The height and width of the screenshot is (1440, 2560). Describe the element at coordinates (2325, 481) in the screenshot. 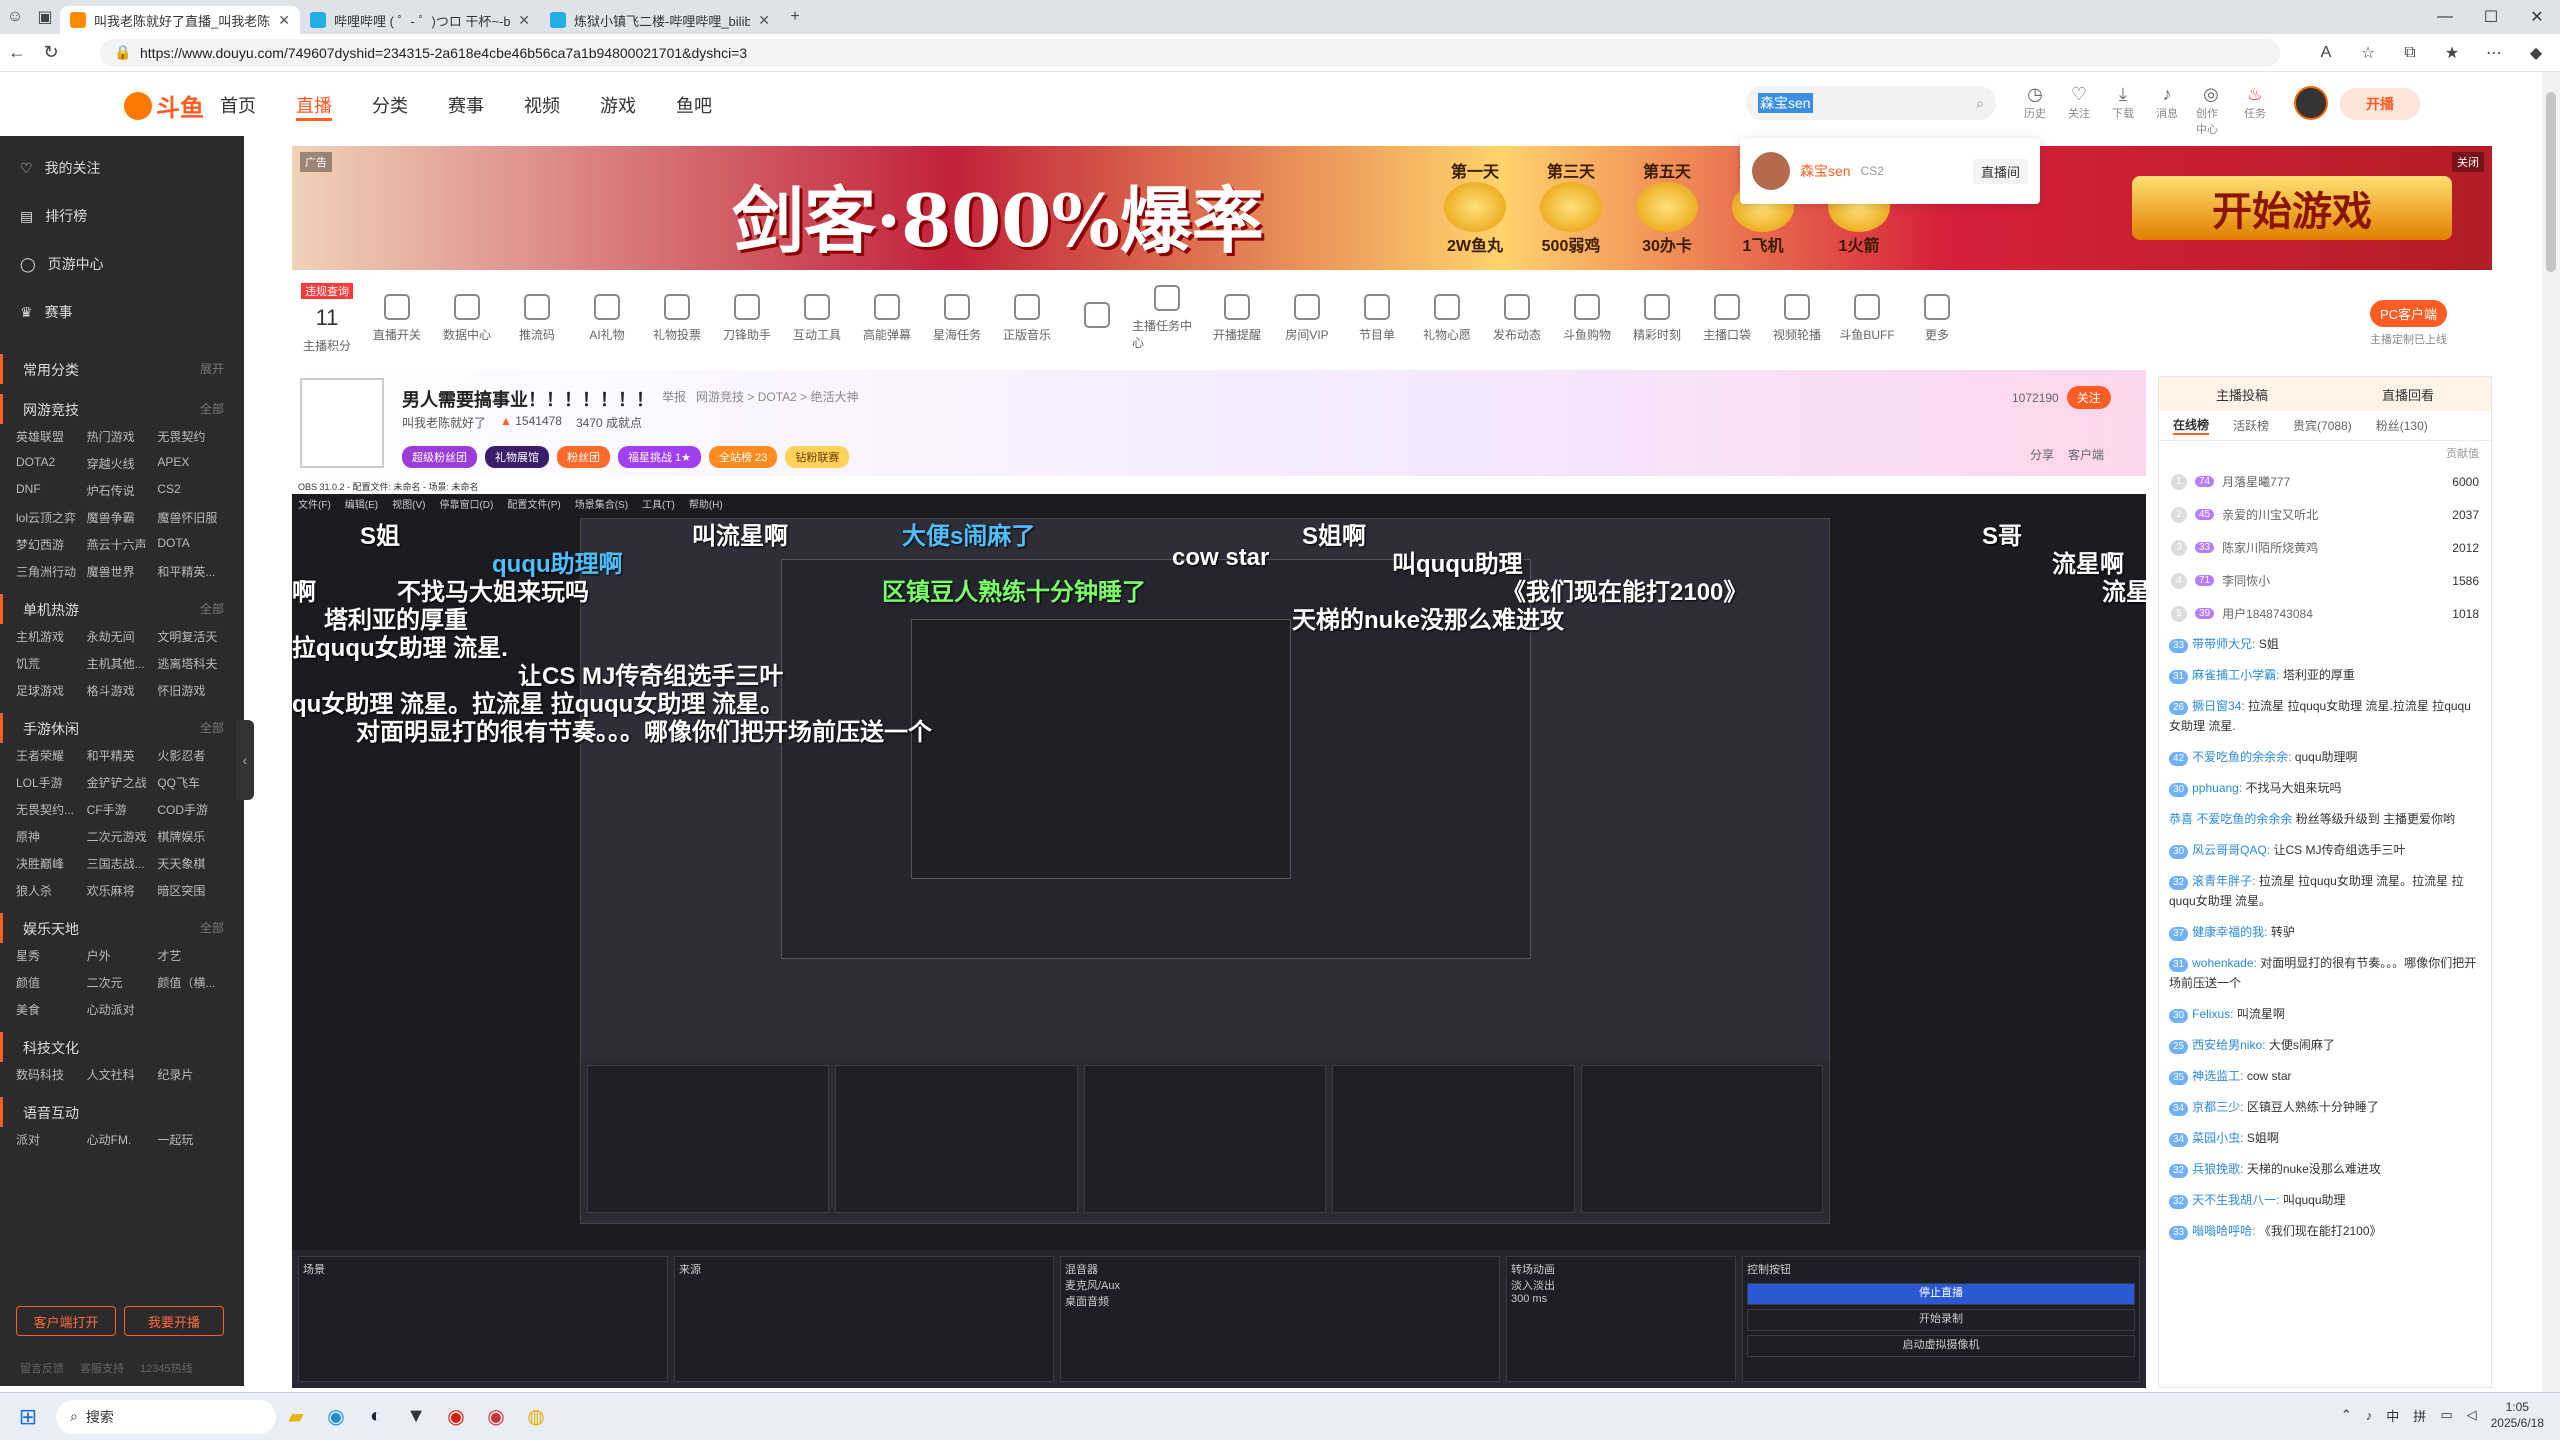

I see `rank-row: 1 74 月落星曦777 6000` at that location.